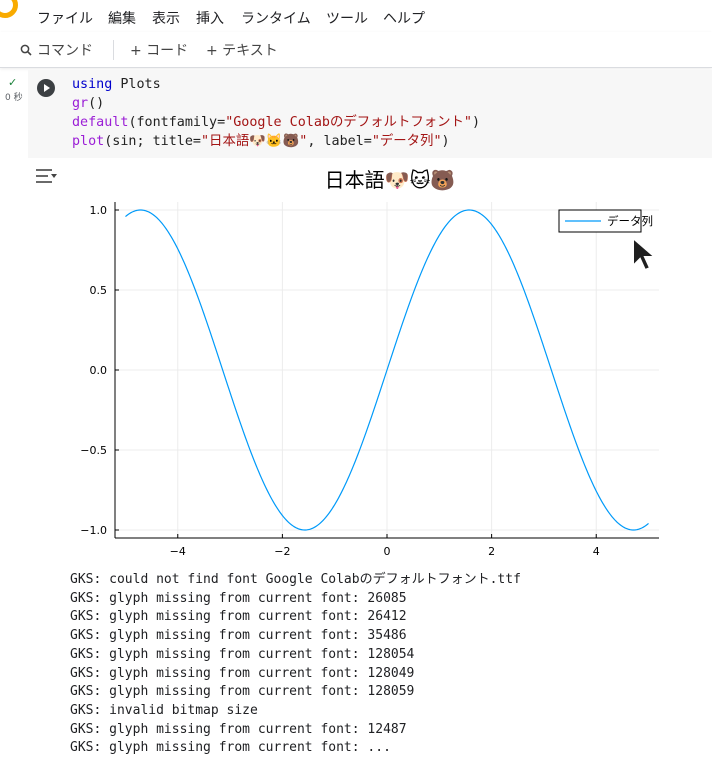 The image size is (712, 758). Describe the element at coordinates (177, 122) in the screenshot. I see `code-token: (fontfamily=` at that location.